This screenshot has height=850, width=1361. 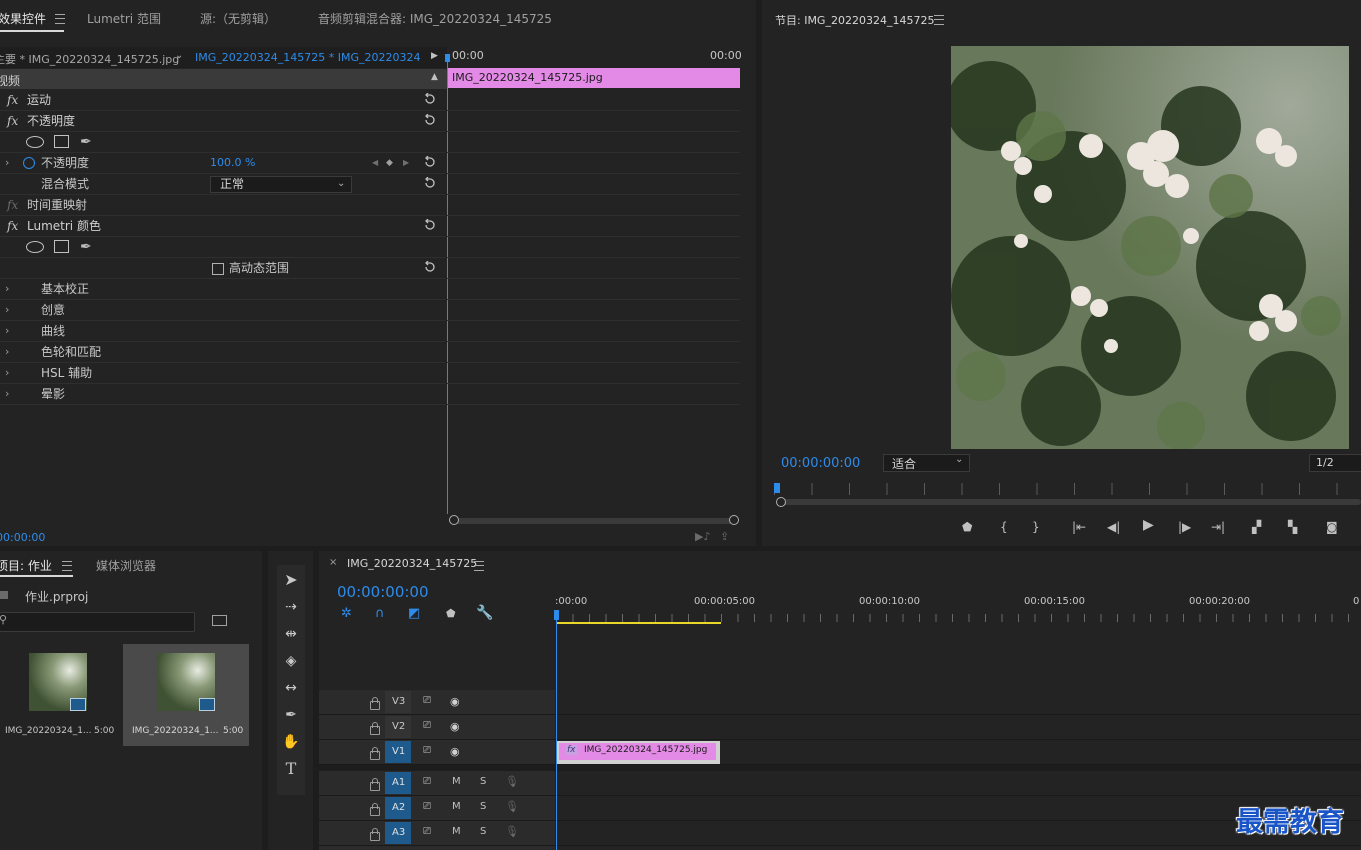 I want to click on effect-row-lumetri: fx Lumetri 颜色, so click(x=222, y=226).